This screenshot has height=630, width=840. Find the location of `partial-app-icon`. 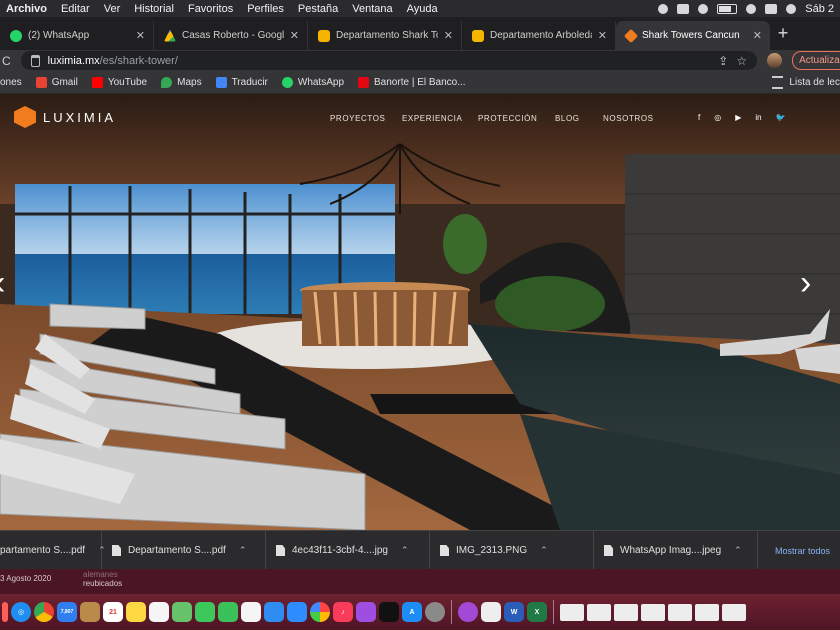

partial-app-icon is located at coordinates (5, 612).